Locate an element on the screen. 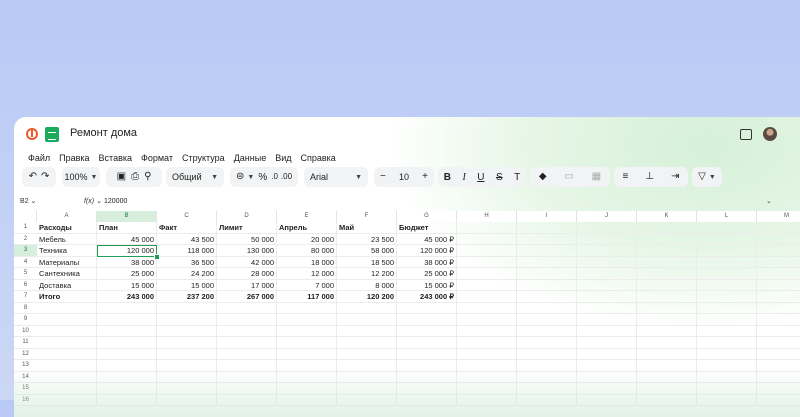 The width and height of the screenshot is (800, 417). table-cell: 117 000 is located at coordinates (307, 297).